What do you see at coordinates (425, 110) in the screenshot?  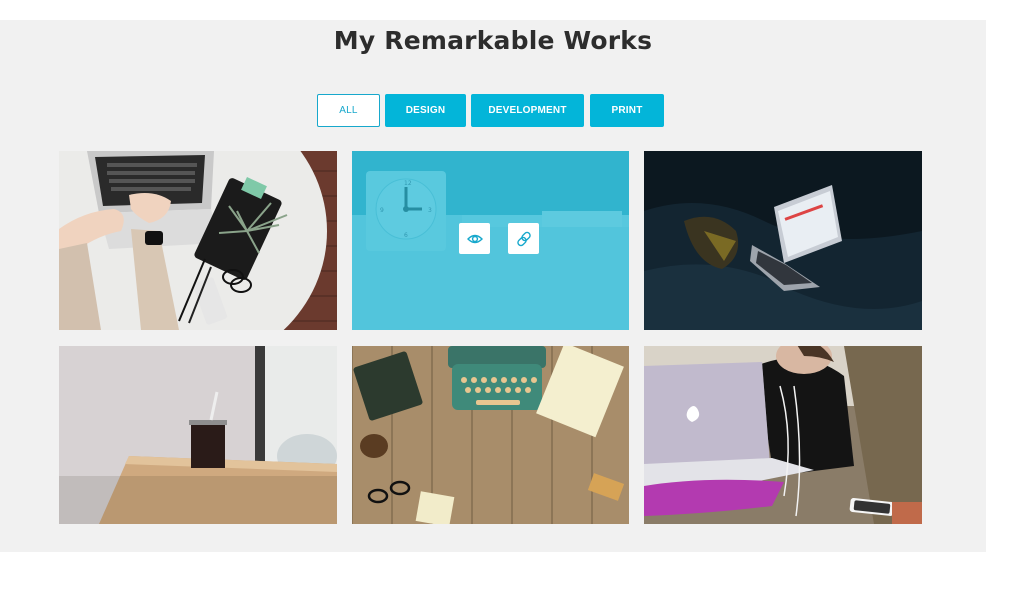 I see `filter-design-button: DESIGN` at bounding box center [425, 110].